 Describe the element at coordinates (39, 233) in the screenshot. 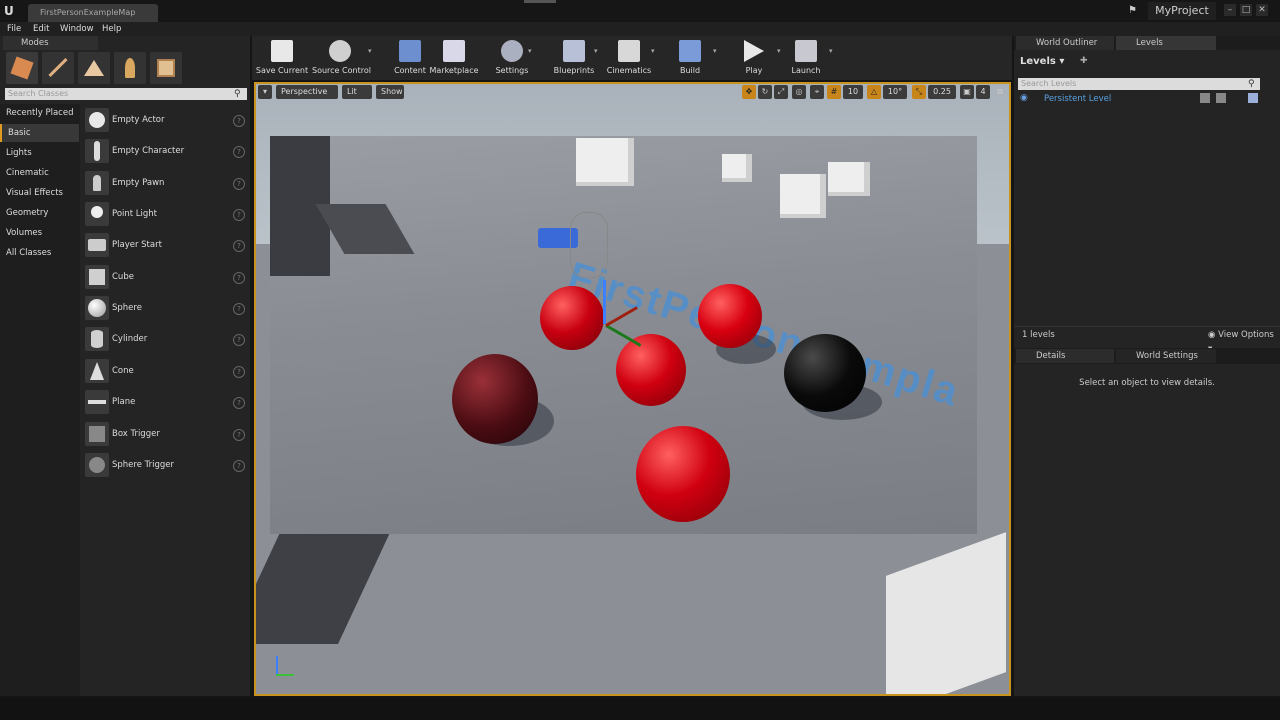

I see `category-volumes: Volumes` at that location.